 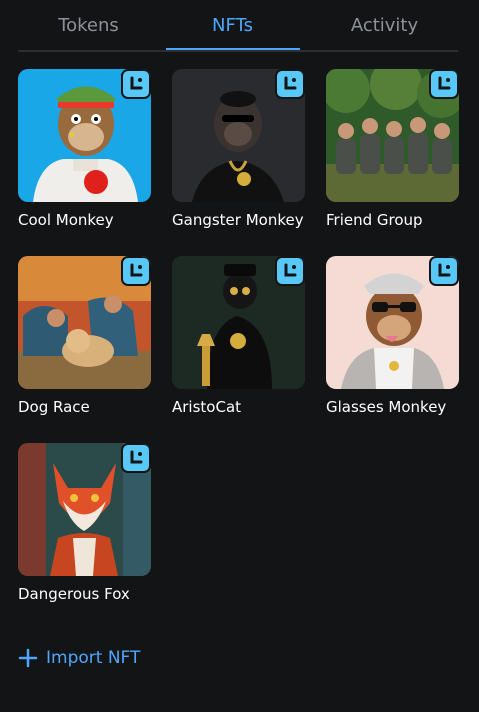 I want to click on nft-card-dog-race: Dog Race, so click(x=84, y=336).